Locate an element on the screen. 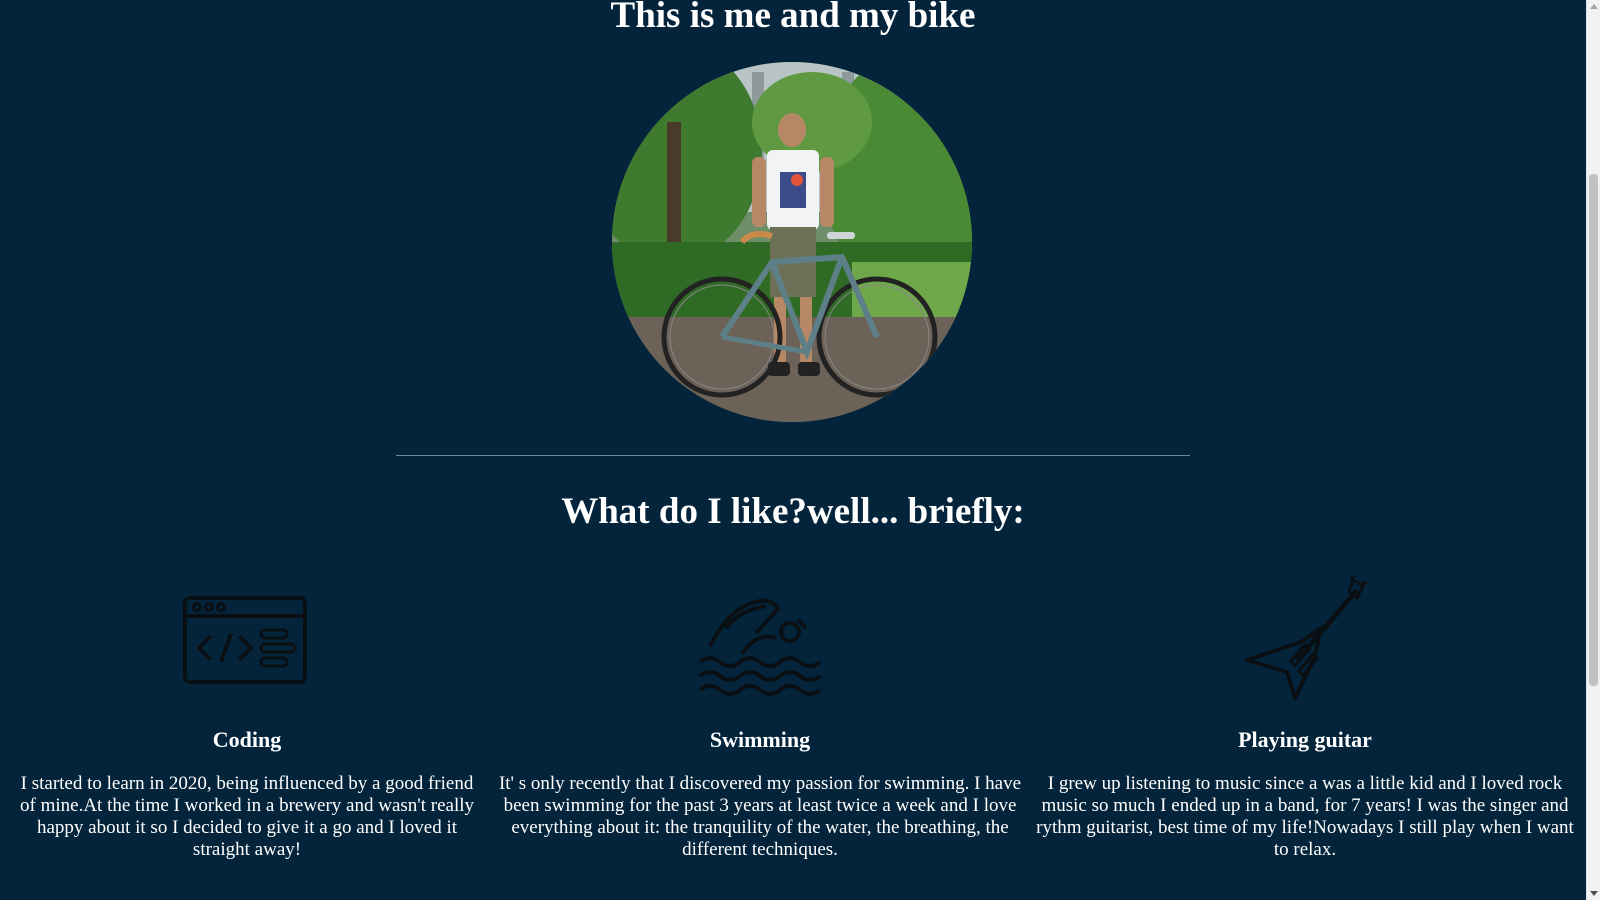 The height and width of the screenshot is (900, 1600). scroll-down-arrow-icon is located at coordinates (1594, 893).